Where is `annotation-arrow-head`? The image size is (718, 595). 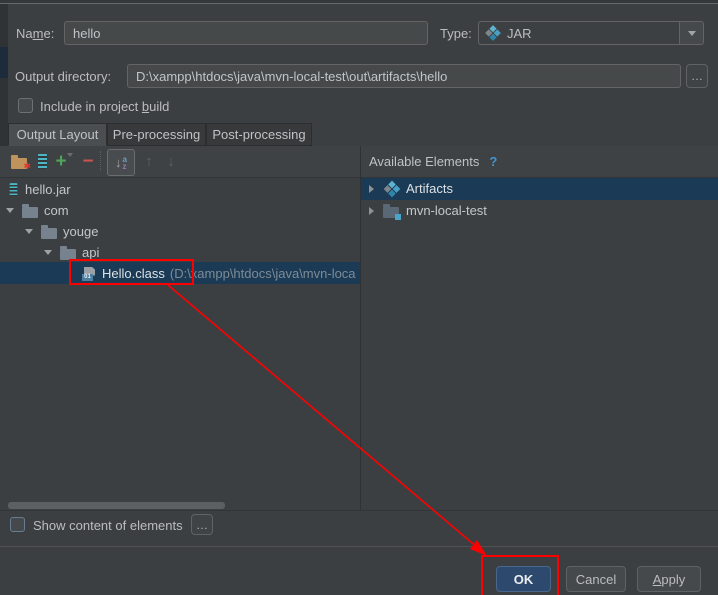 annotation-arrow-head is located at coordinates (478, 548).